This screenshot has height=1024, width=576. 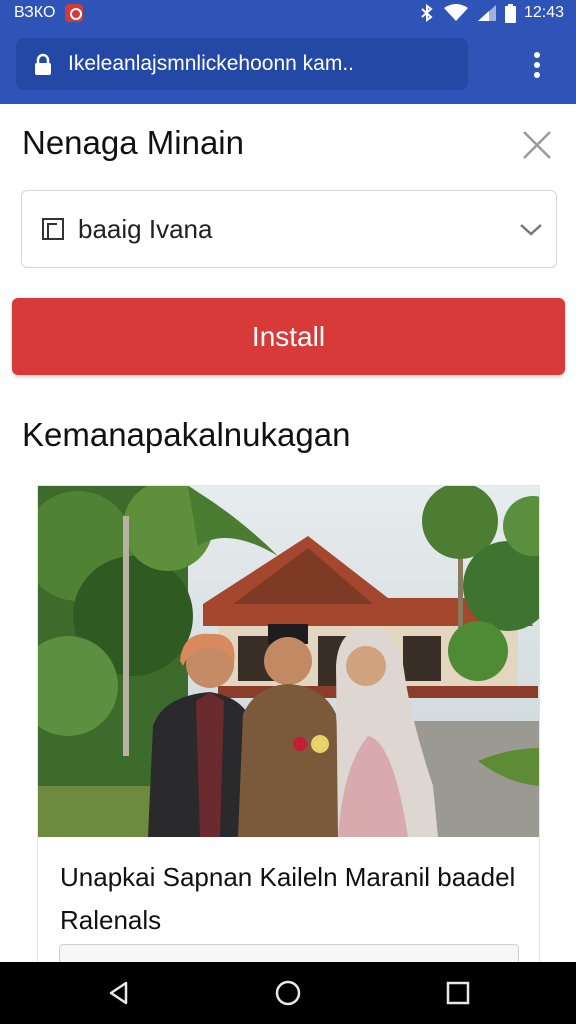 I want to click on signal-icon, so click(x=486, y=13).